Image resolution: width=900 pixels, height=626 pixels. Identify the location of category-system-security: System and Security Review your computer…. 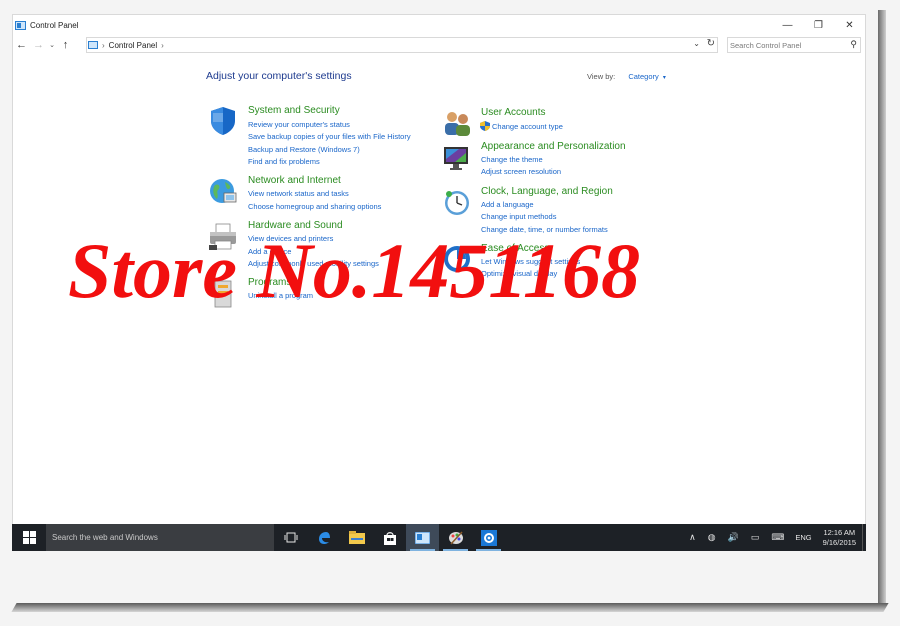
(322, 137).